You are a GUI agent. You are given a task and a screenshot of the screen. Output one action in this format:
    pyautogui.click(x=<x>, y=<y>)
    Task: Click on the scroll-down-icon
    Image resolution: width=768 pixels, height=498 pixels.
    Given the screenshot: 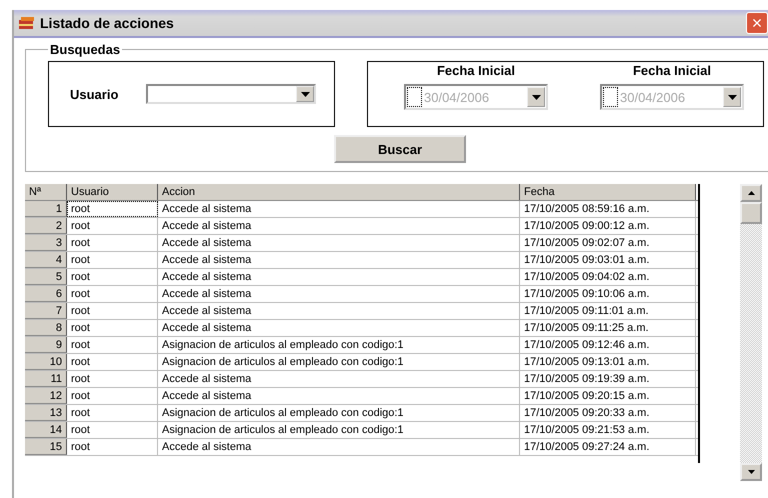 What is the action you would take?
    pyautogui.click(x=751, y=472)
    